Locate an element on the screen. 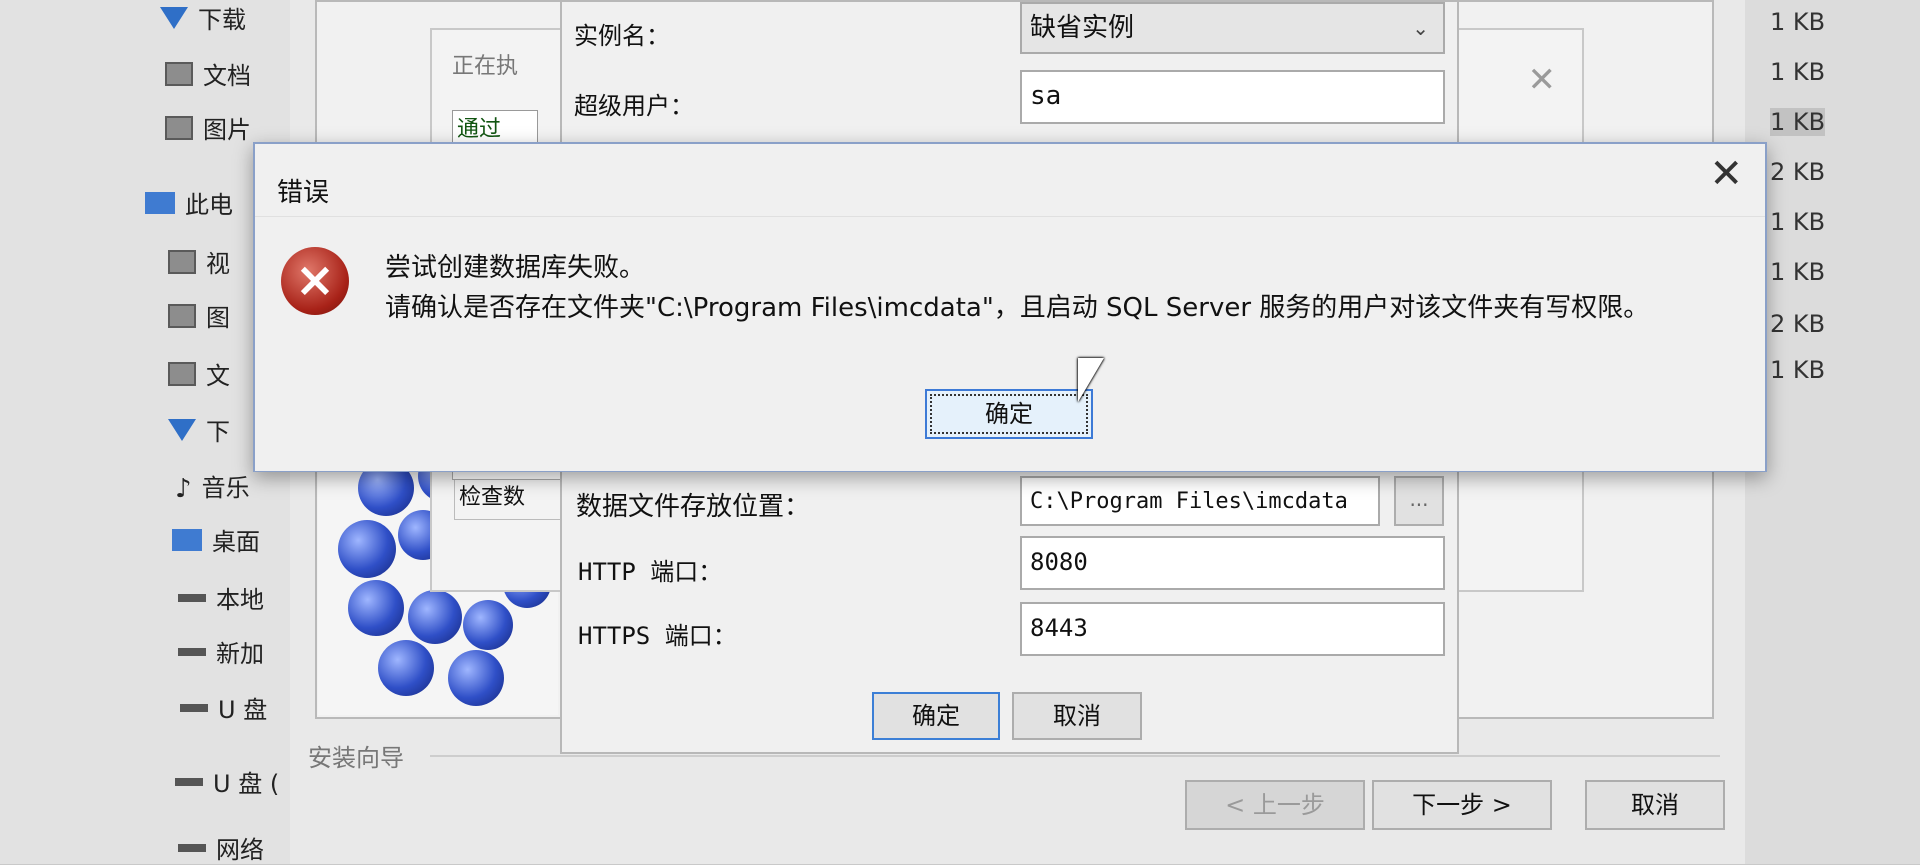 This screenshot has height=865, width=1920. wizard-divider is located at coordinates (1075, 756).